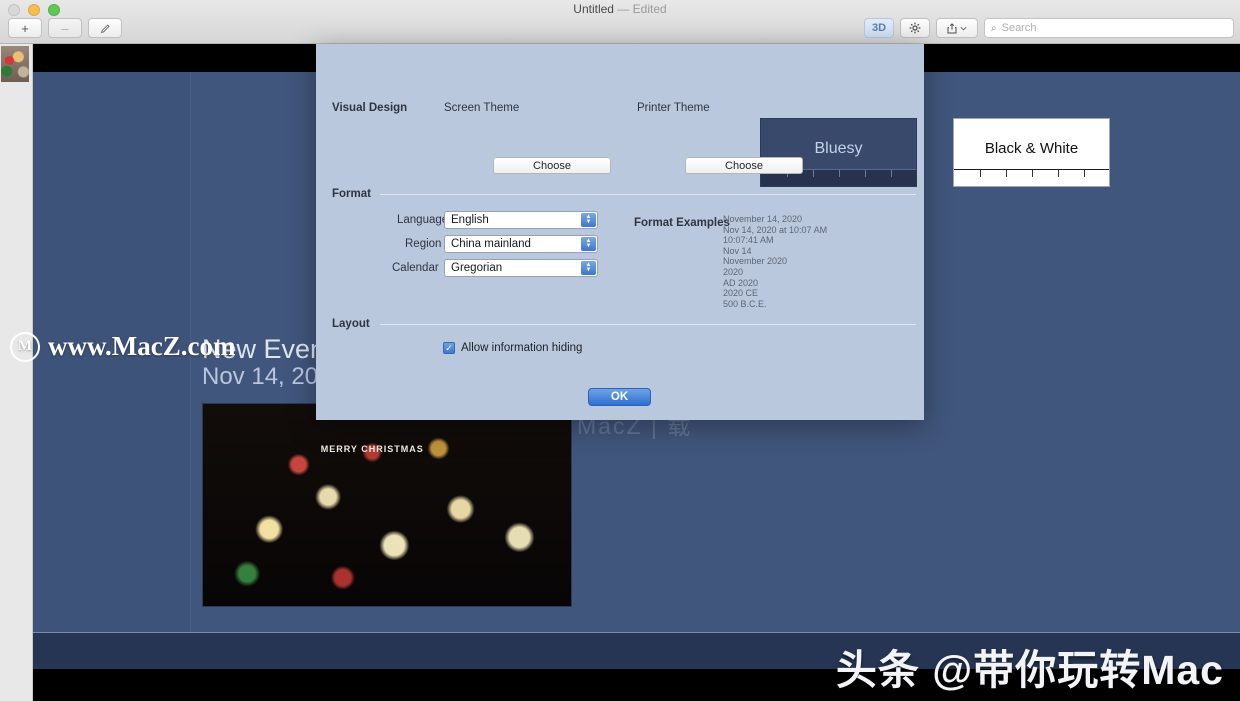 This screenshot has height=701, width=1240. What do you see at coordinates (952, 27) in the screenshot?
I see `share-icon` at bounding box center [952, 27].